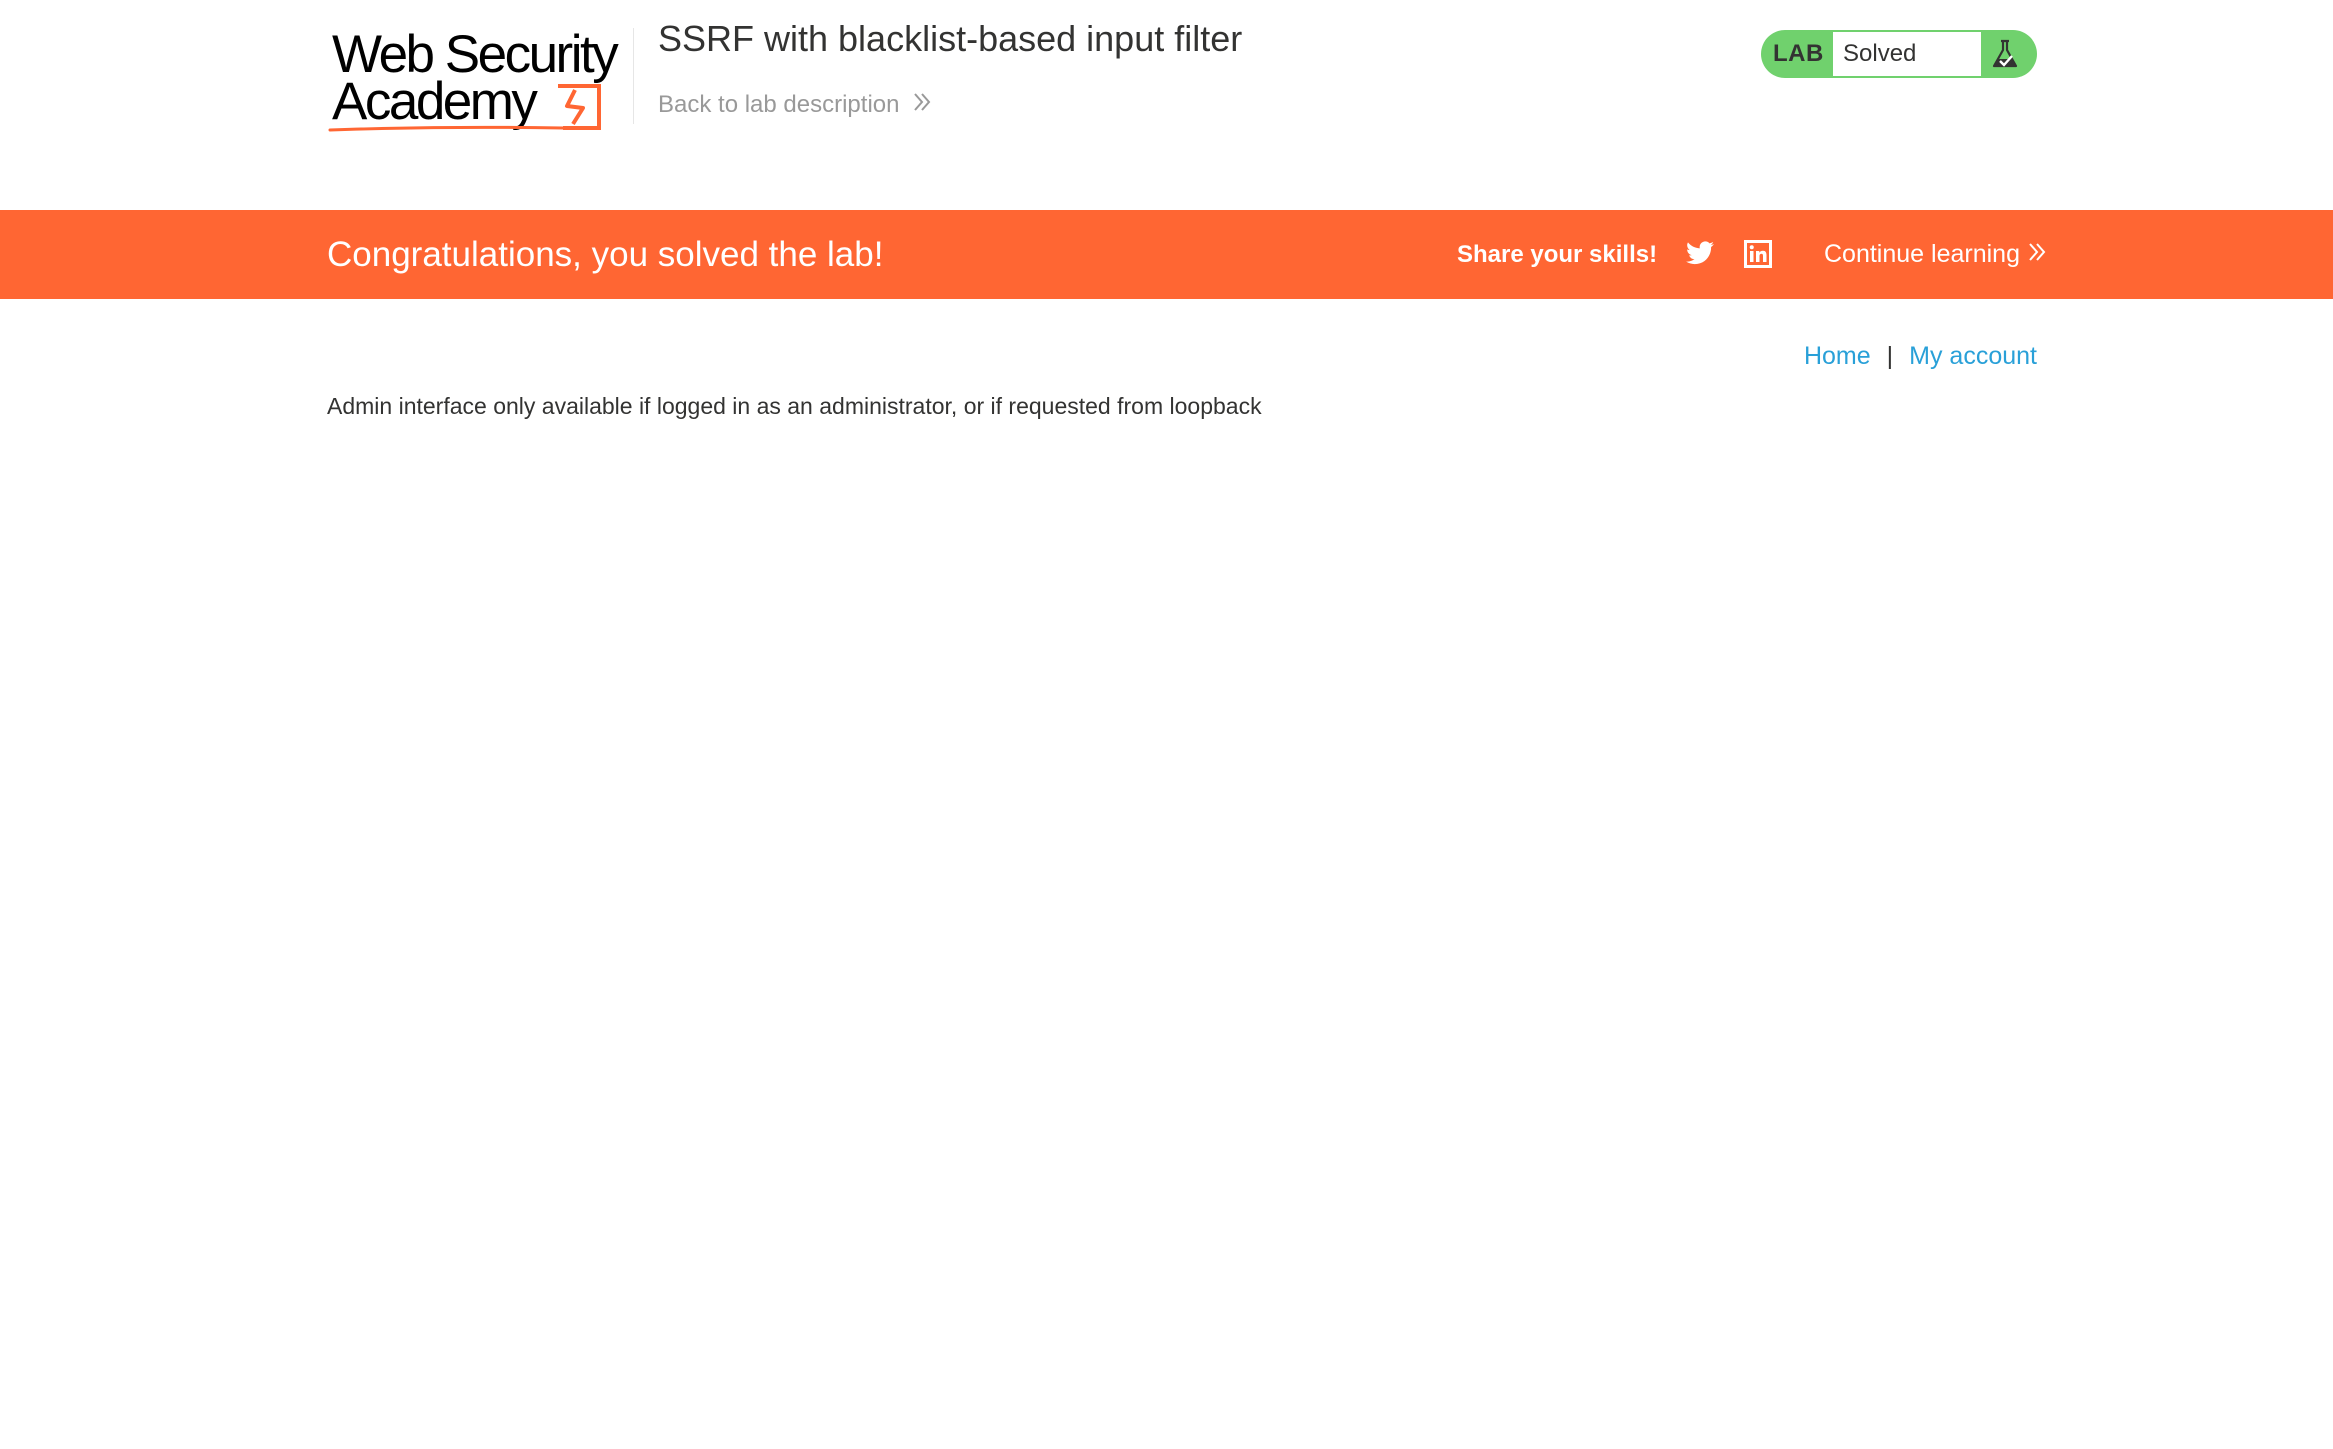 This screenshot has height=1449, width=2333. I want to click on linkedin-icon, so click(1758, 256).